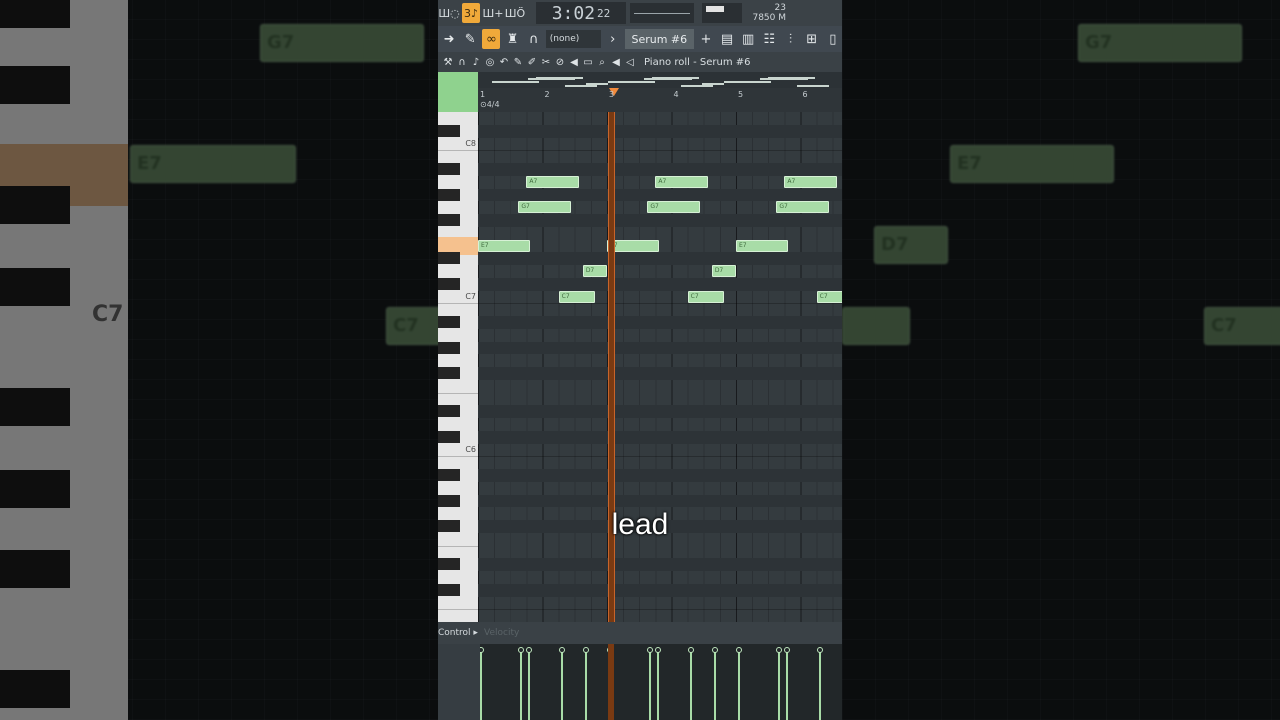 Image resolution: width=1280 pixels, height=720 pixels. What do you see at coordinates (706, 39) in the screenshot?
I see `plus-icon: +` at bounding box center [706, 39].